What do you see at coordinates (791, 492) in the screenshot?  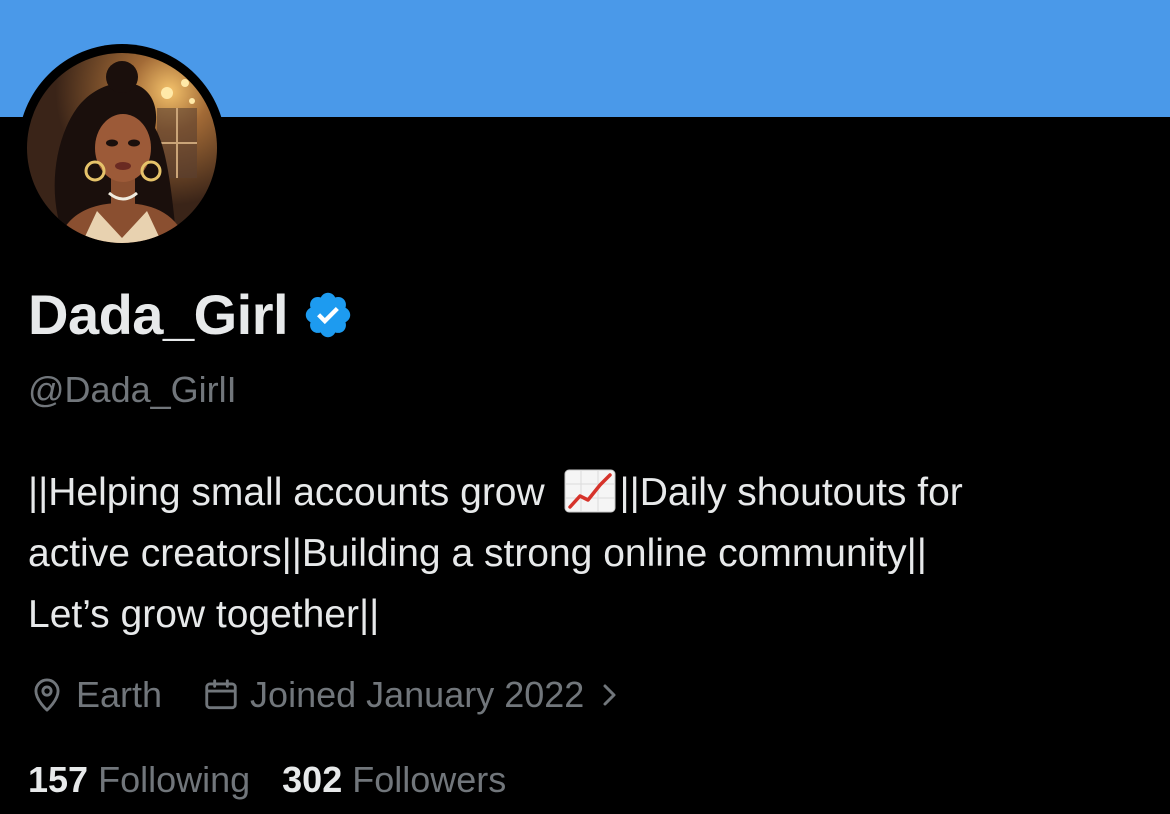 I see `bio-line-1-part-2: ||Daily shoutouts for` at bounding box center [791, 492].